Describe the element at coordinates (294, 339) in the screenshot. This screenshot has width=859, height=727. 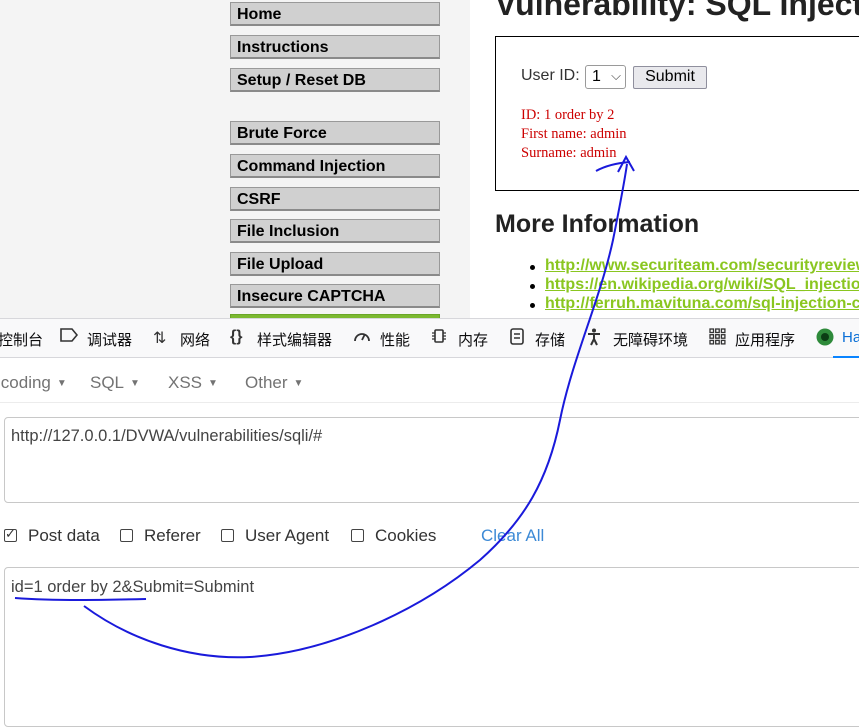
I see `tab-style-editor: 样式编辑器` at that location.